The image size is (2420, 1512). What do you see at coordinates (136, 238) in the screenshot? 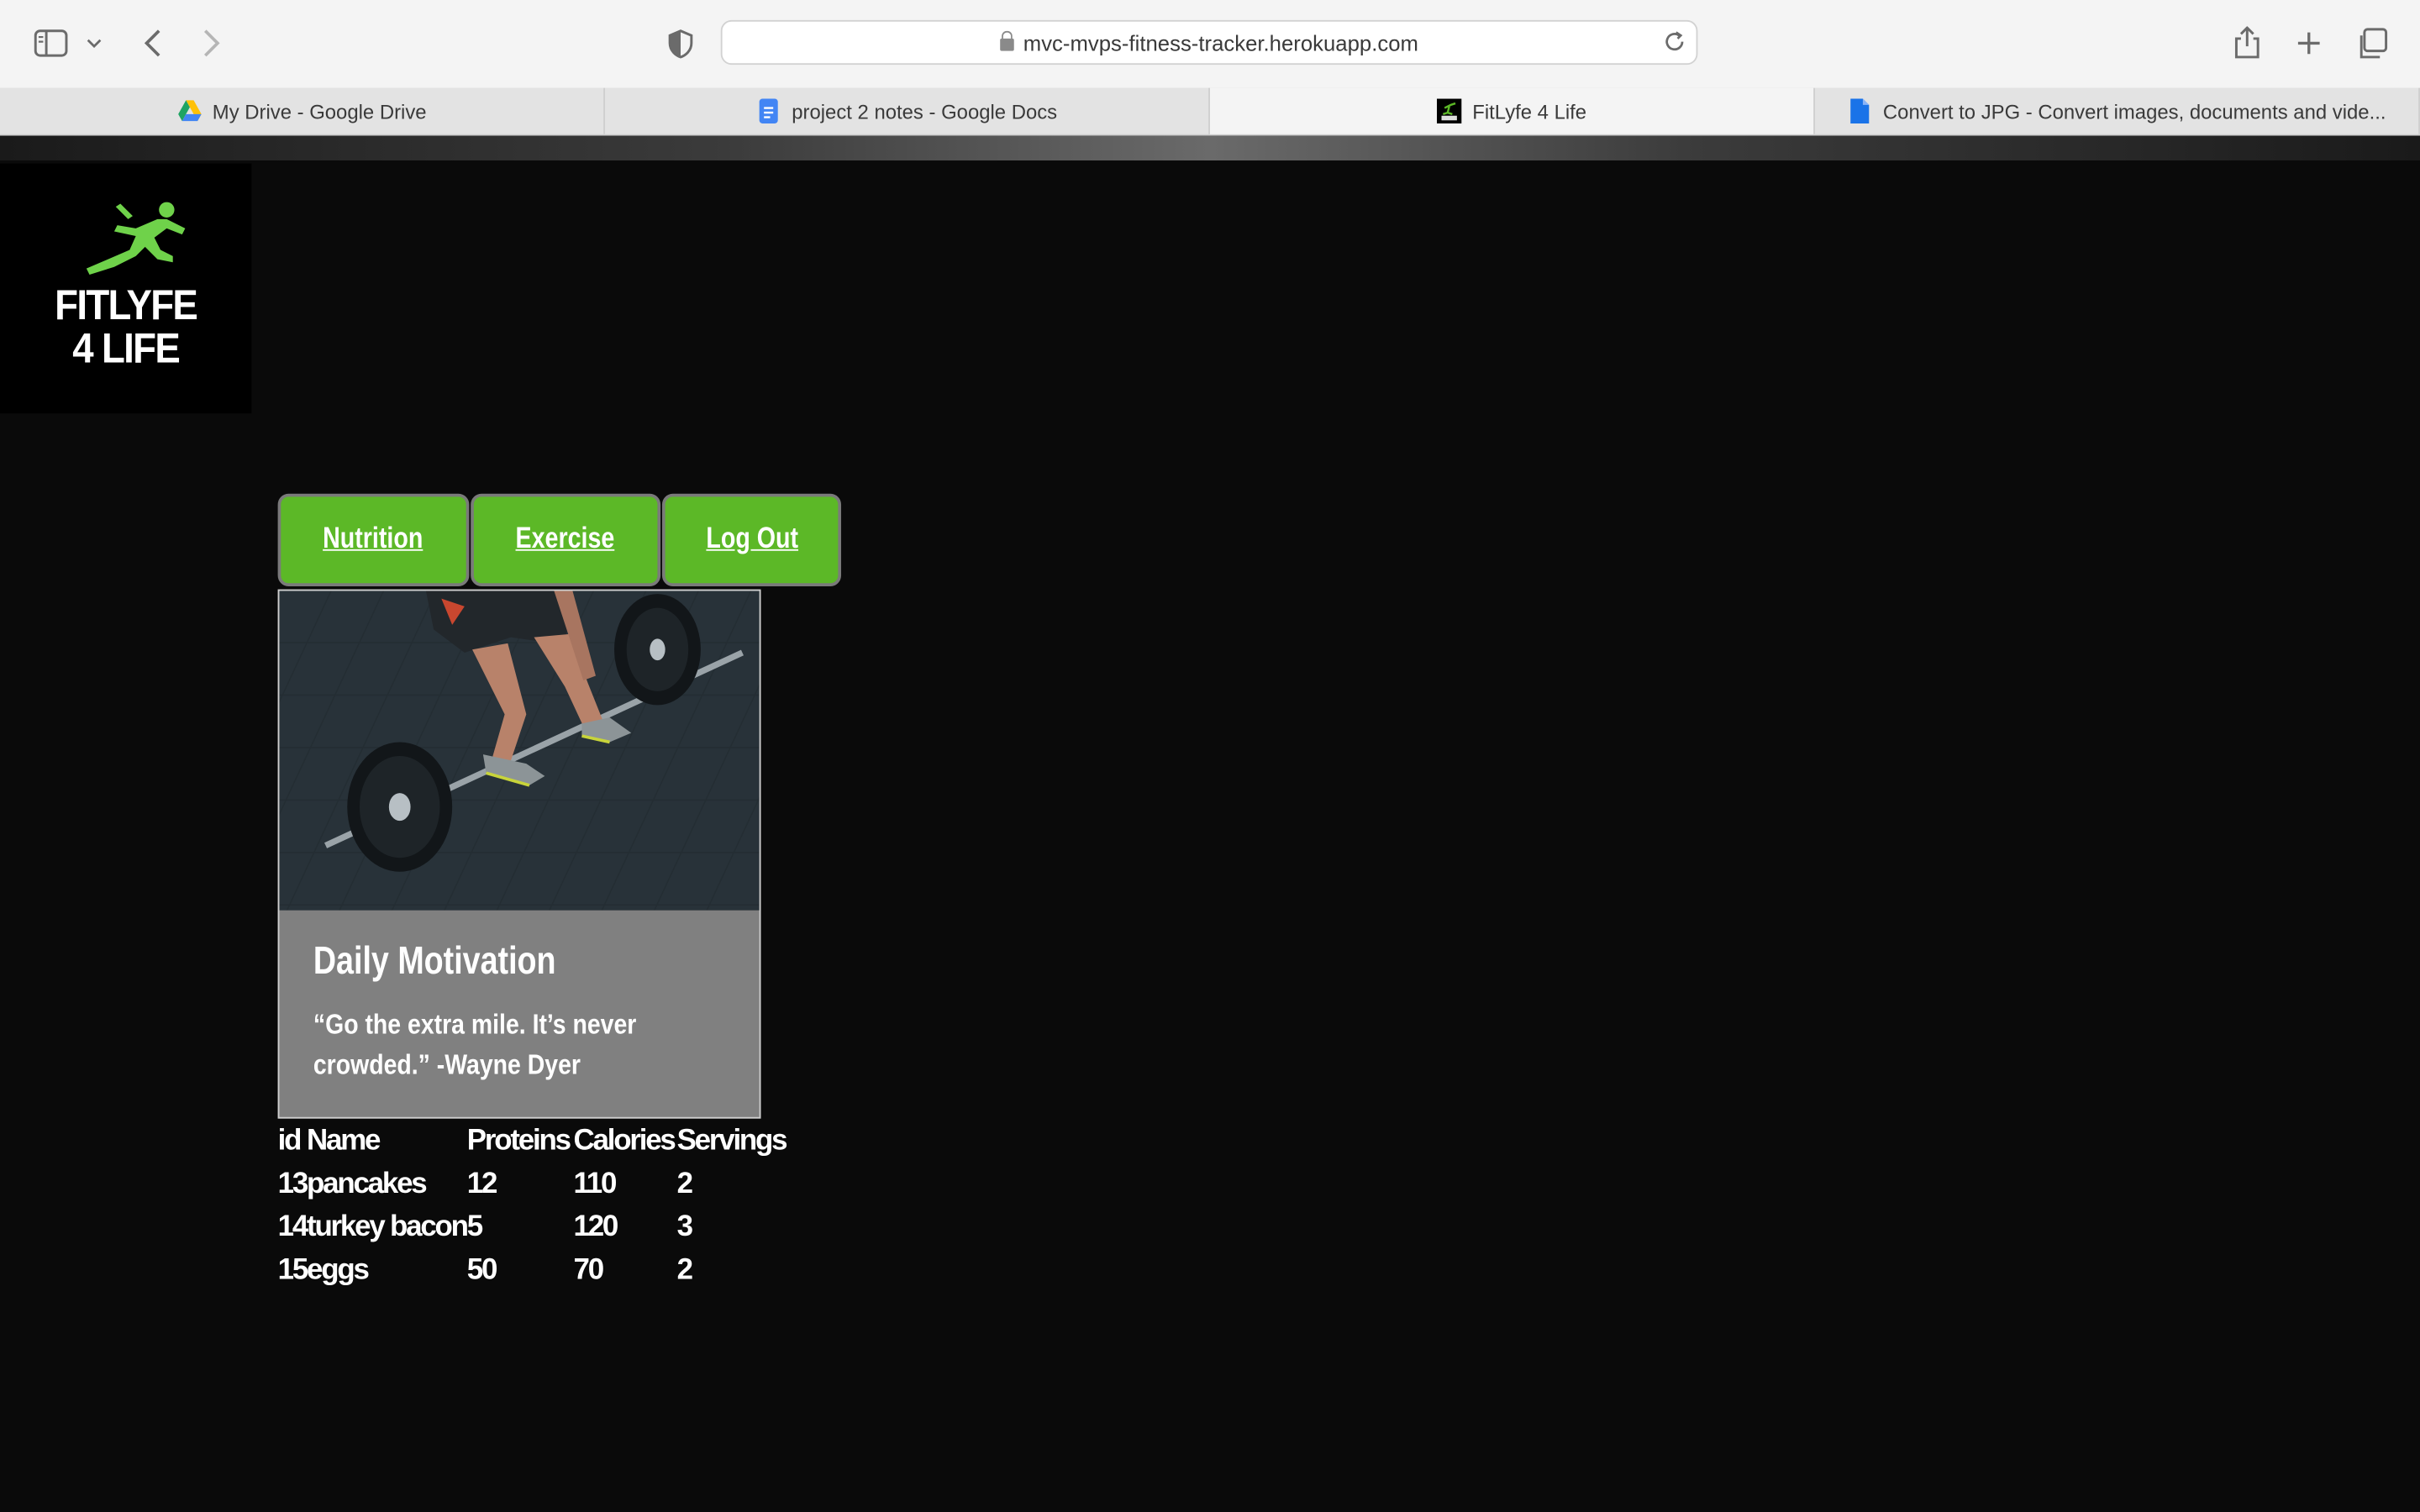
I see `sprinter-icon` at bounding box center [136, 238].